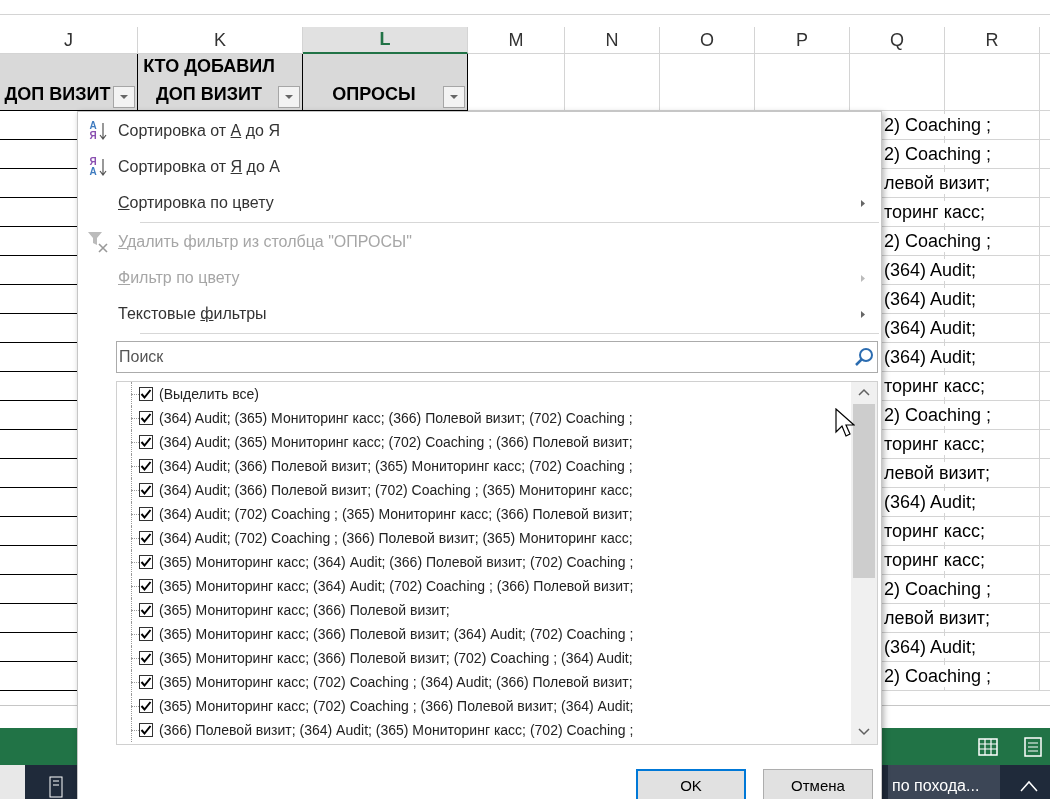  What do you see at coordinates (56, 787) in the screenshot?
I see `task-view-icon` at bounding box center [56, 787].